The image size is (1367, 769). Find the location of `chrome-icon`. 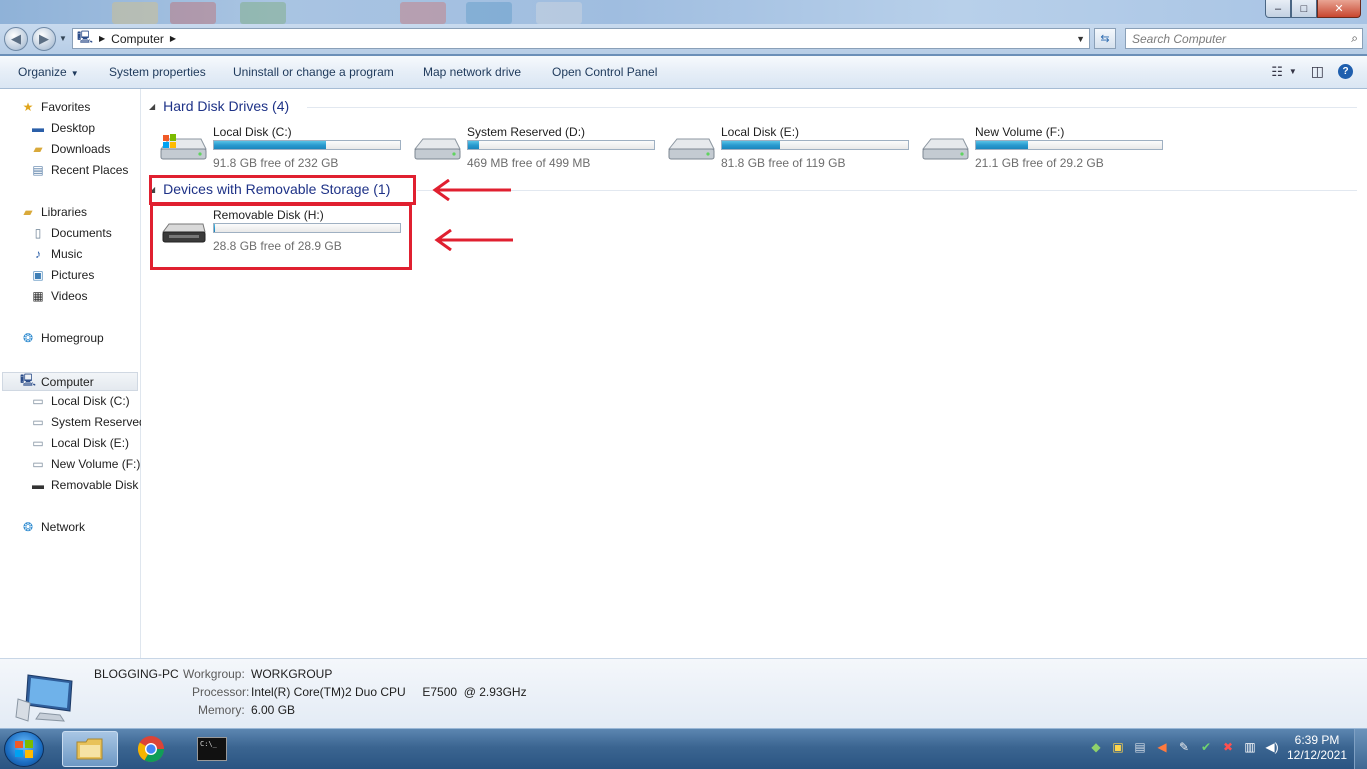

chrome-icon is located at coordinates (151, 749).